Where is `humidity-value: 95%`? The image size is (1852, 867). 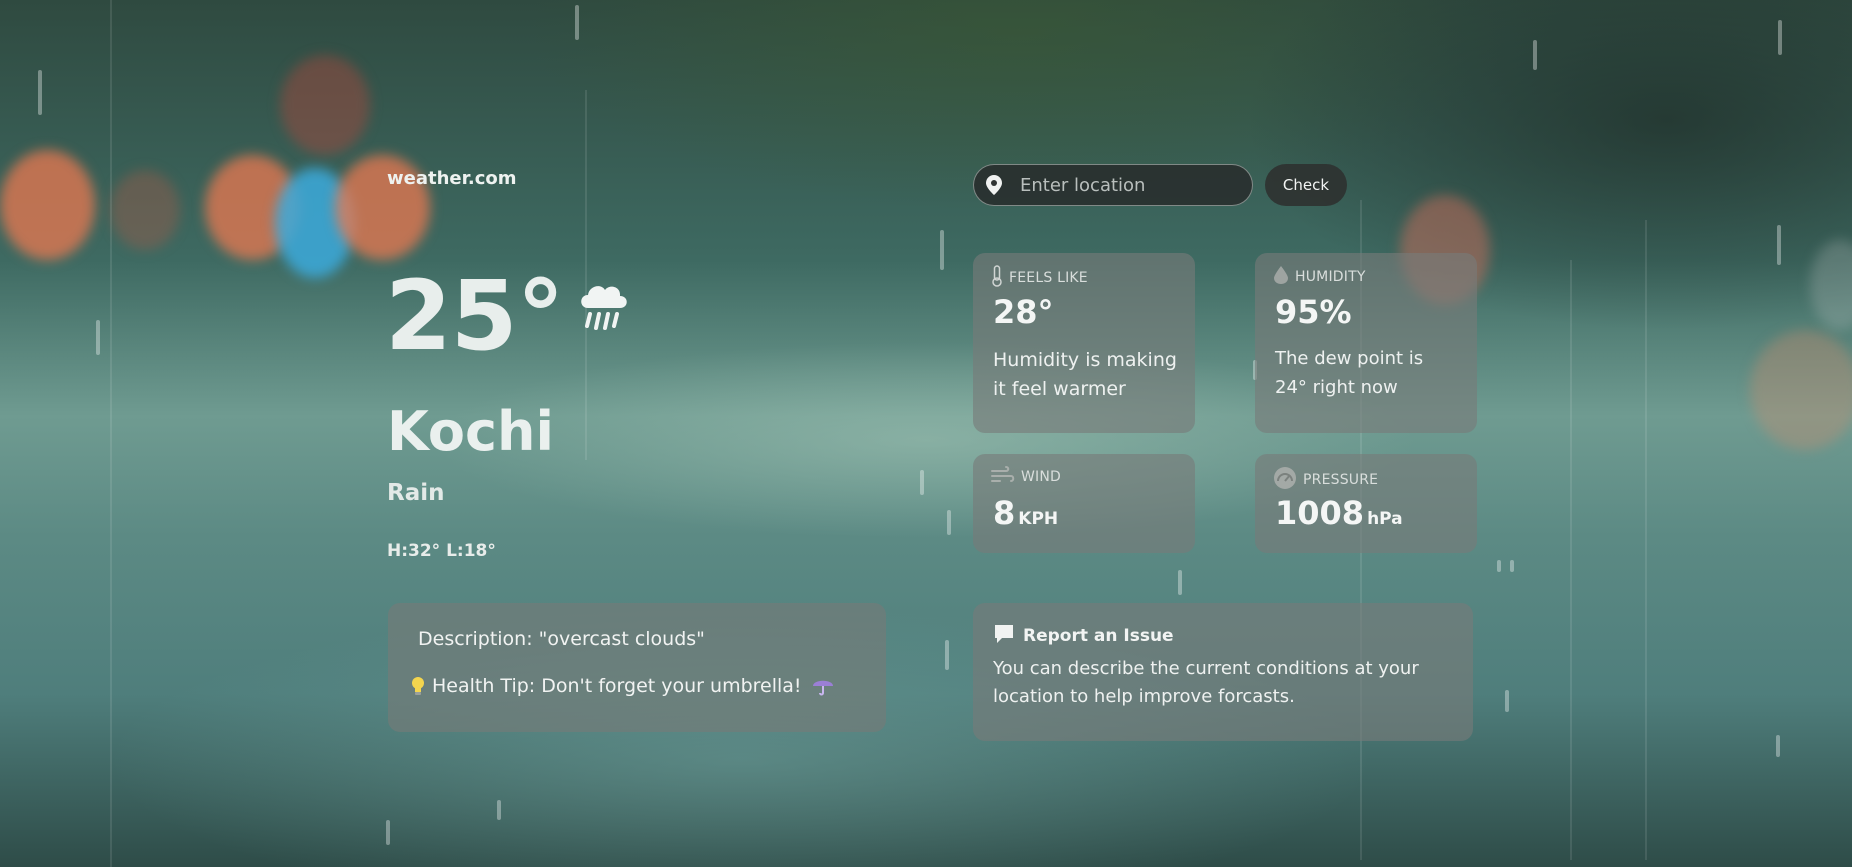 humidity-value: 95% is located at coordinates (1313, 312).